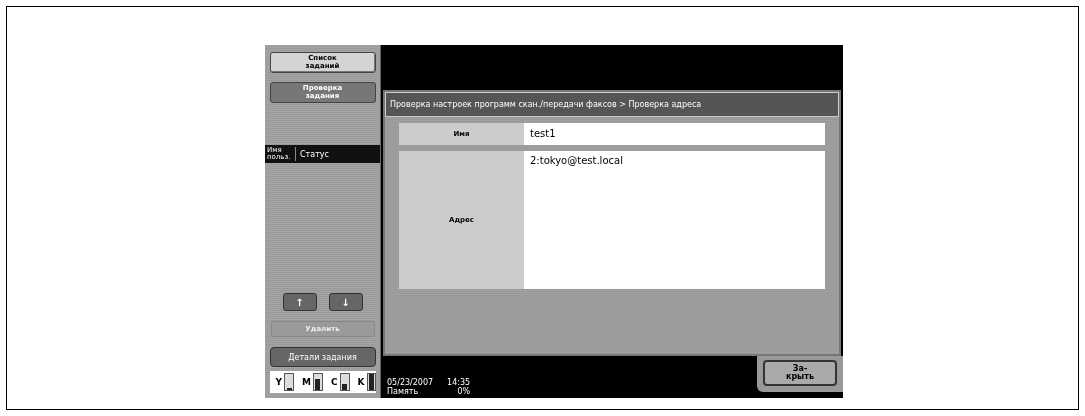 This screenshot has height=416, width=1085. I want to click on field-value: 2:tokyo@test.local, so click(674, 220).